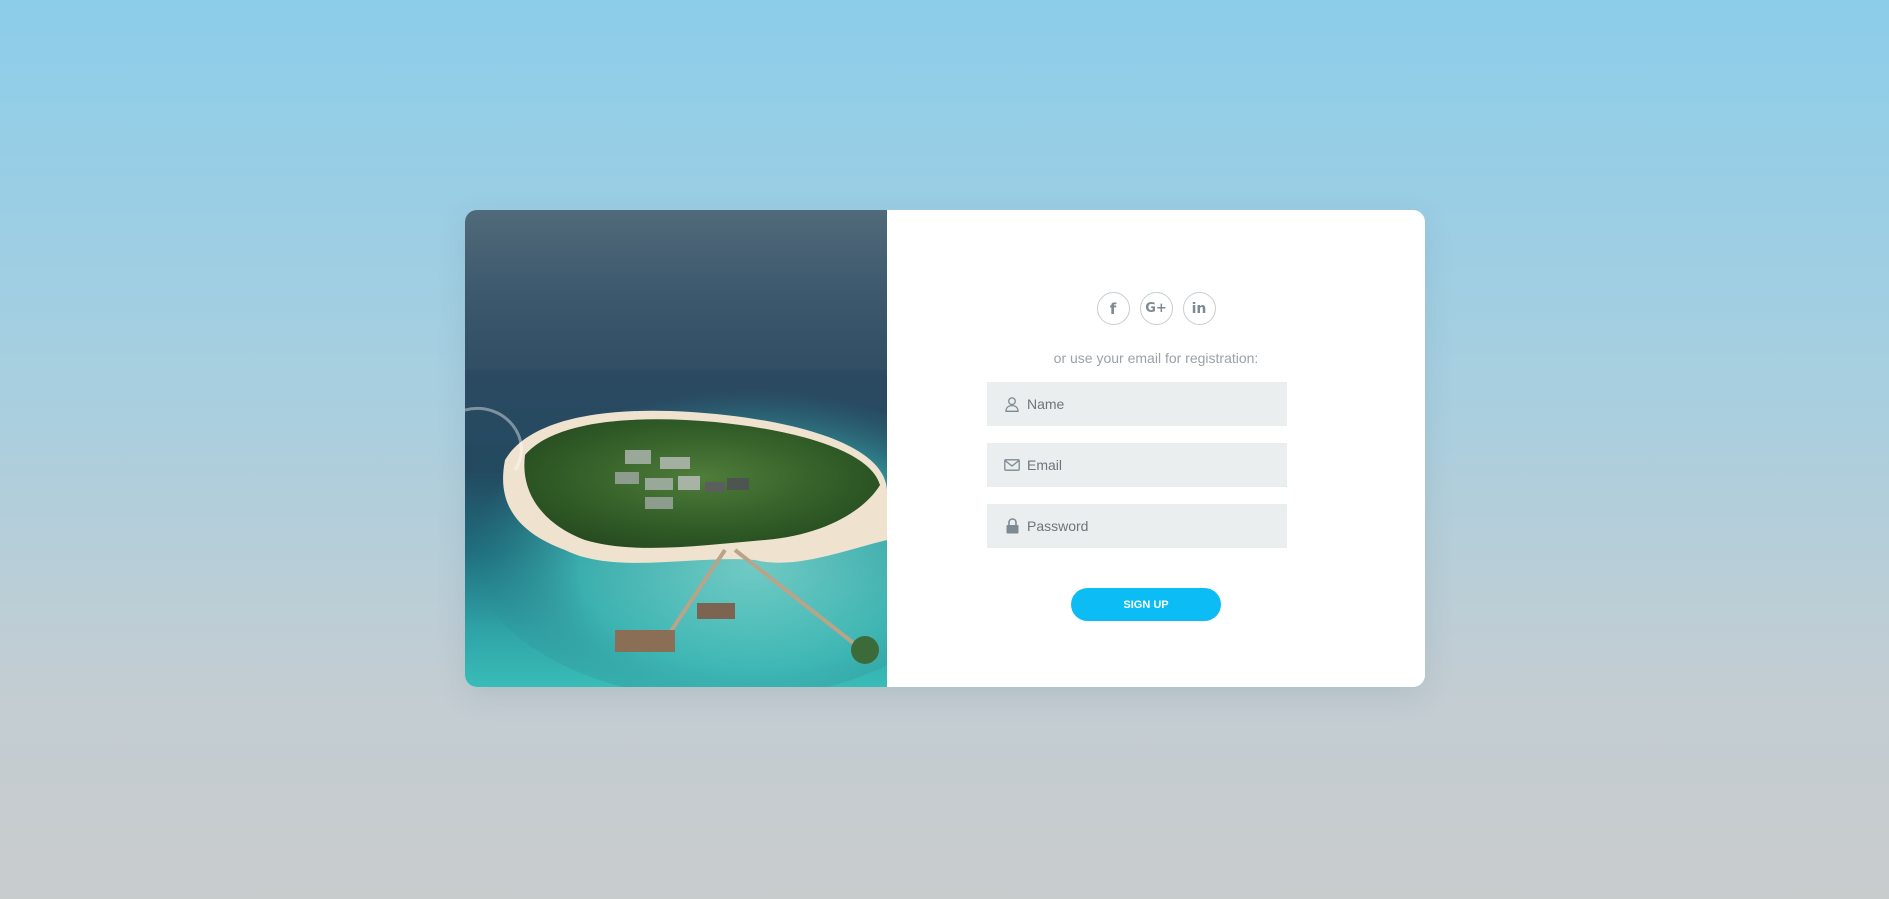 The width and height of the screenshot is (1889, 899). Describe the element at coordinates (1147, 526) in the screenshot. I see `password-input` at that location.